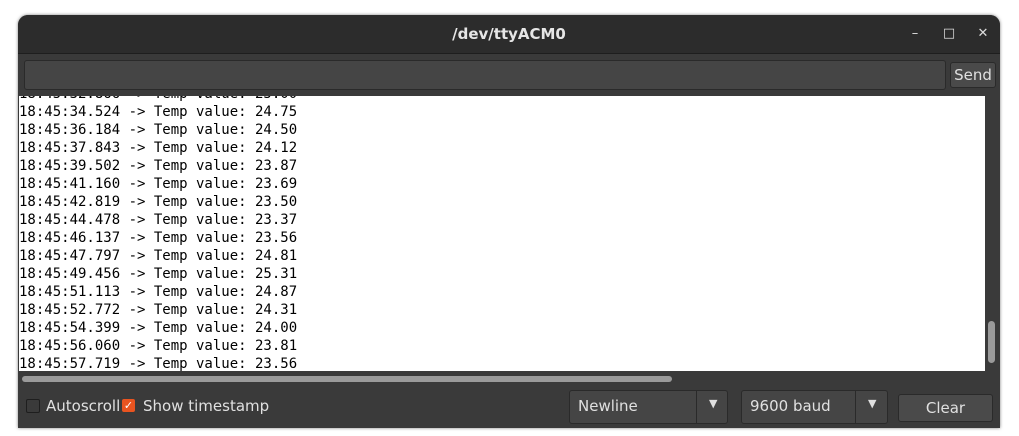  I want to click on baud-rate-value: 9600 baud, so click(790, 406).